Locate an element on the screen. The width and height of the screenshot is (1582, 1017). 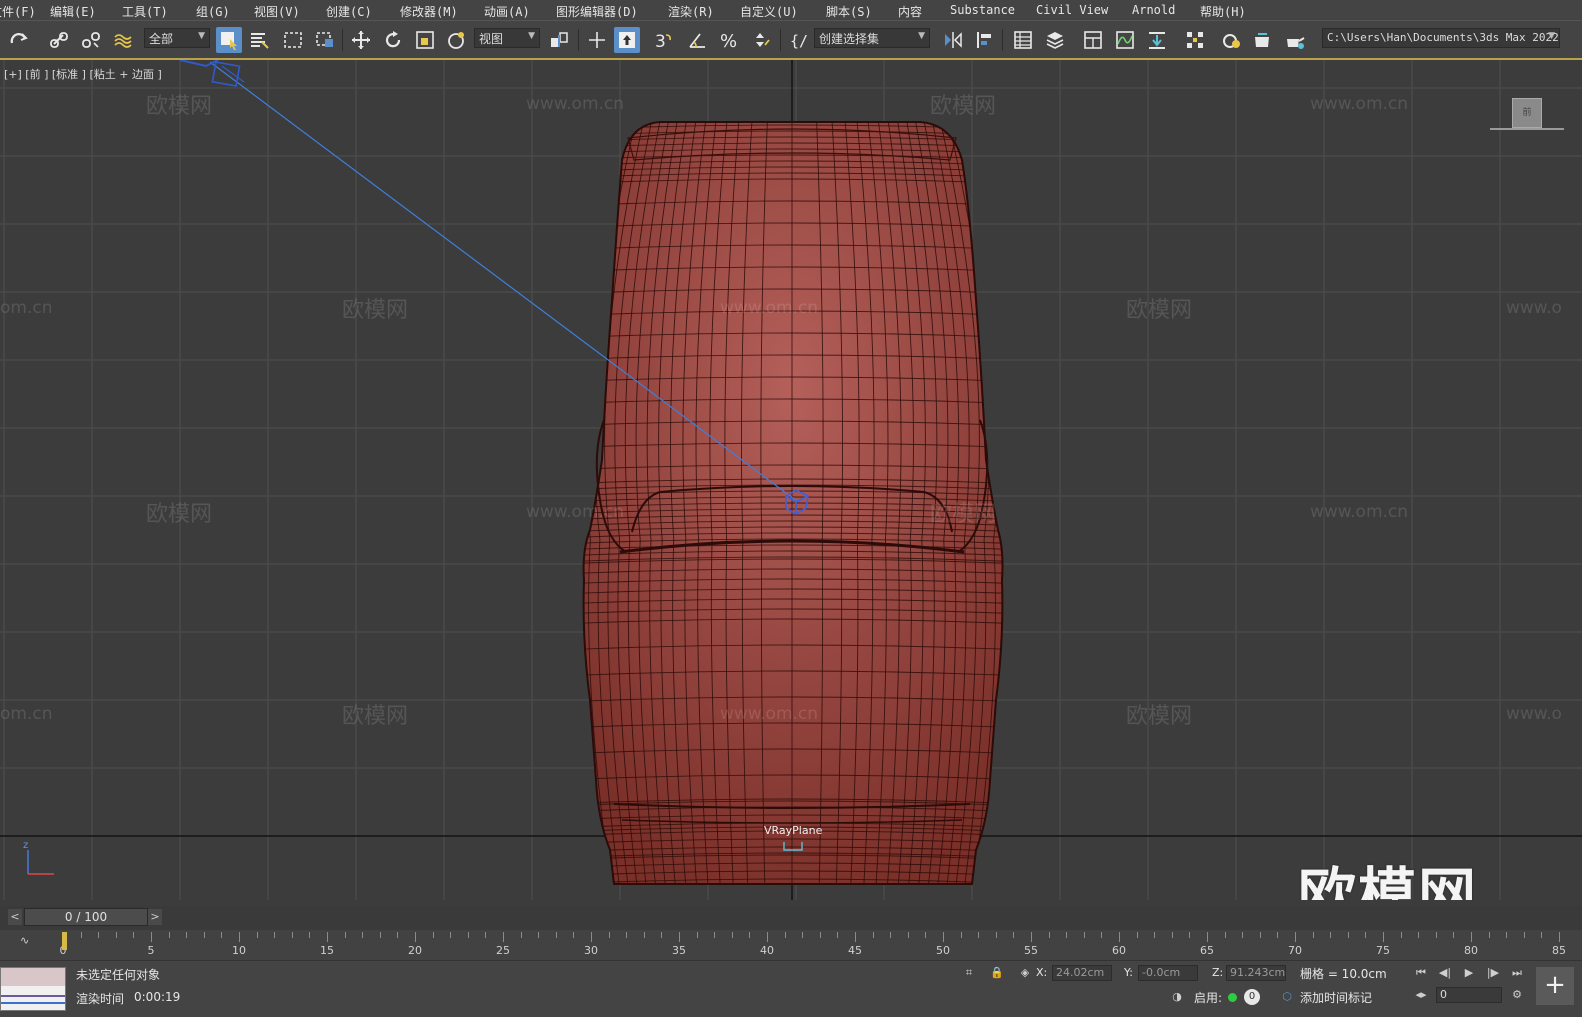
mirror-icon is located at coordinates (953, 40).